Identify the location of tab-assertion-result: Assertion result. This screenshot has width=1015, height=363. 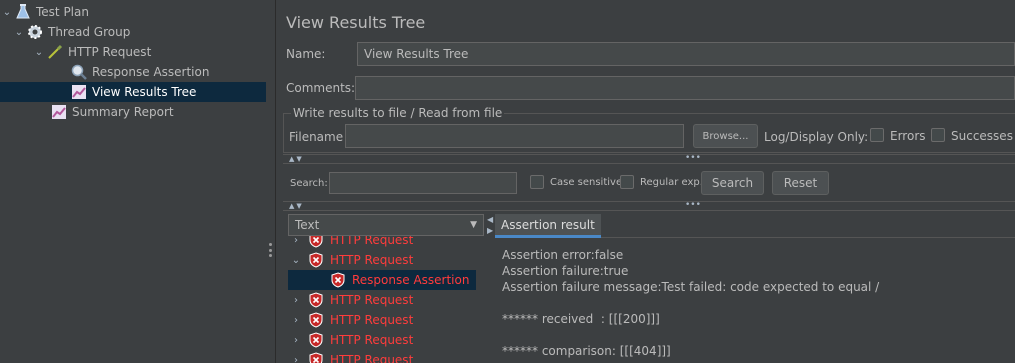
(548, 226).